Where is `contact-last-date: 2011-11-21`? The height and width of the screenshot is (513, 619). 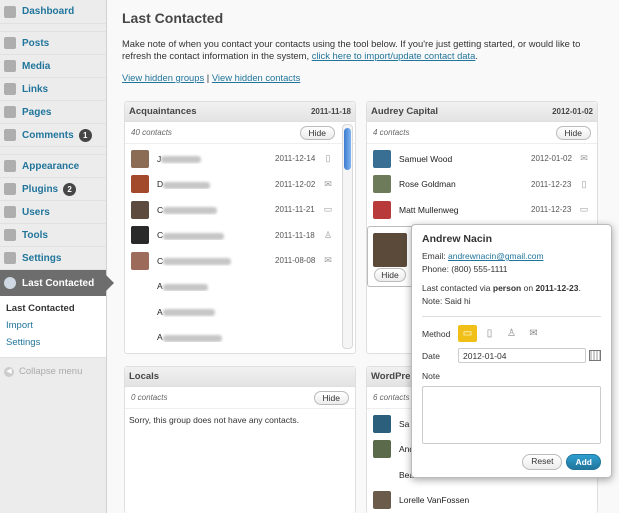 contact-last-date: 2011-11-21 is located at coordinates (295, 210).